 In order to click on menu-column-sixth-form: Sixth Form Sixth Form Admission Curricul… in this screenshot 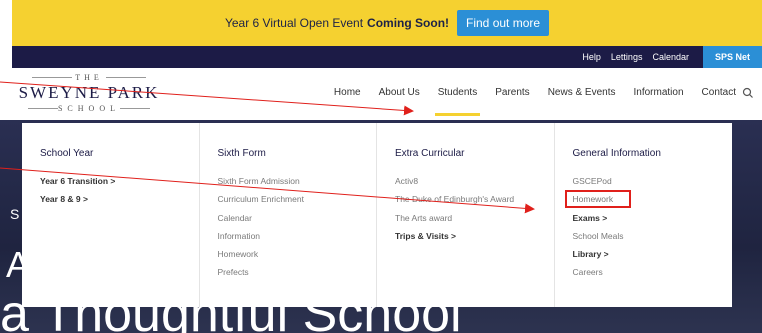, I will do `click(288, 215)`.